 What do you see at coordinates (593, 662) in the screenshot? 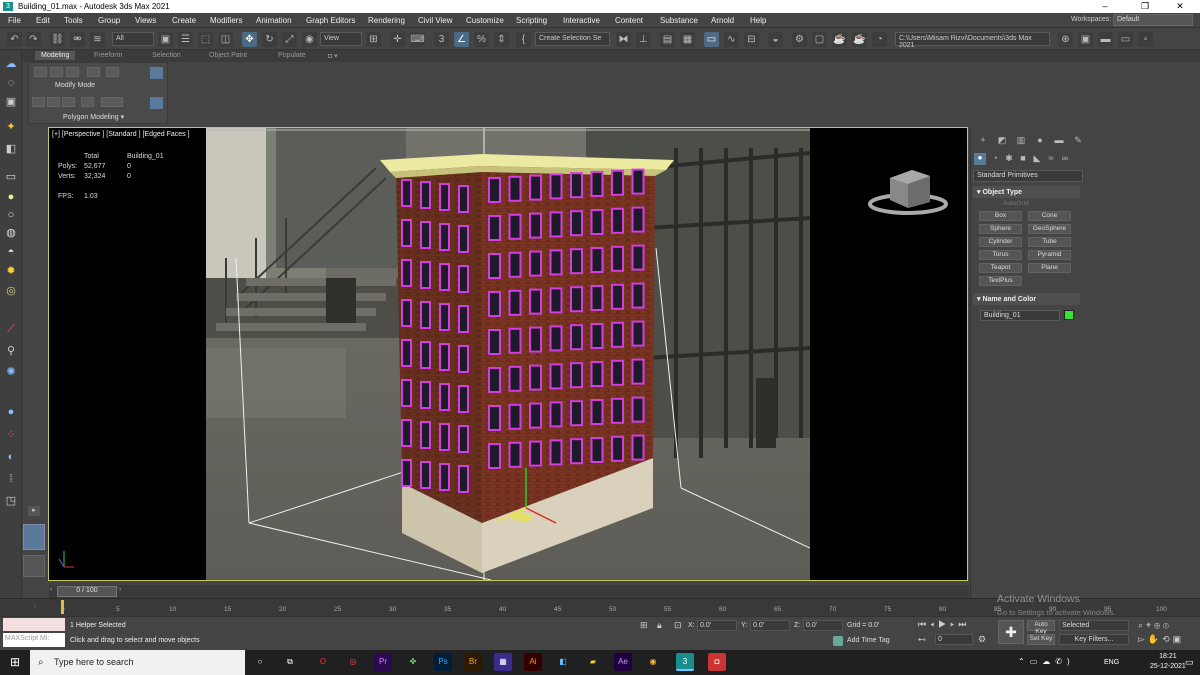
I see `file-explorer-icon: ▰` at bounding box center [593, 662].